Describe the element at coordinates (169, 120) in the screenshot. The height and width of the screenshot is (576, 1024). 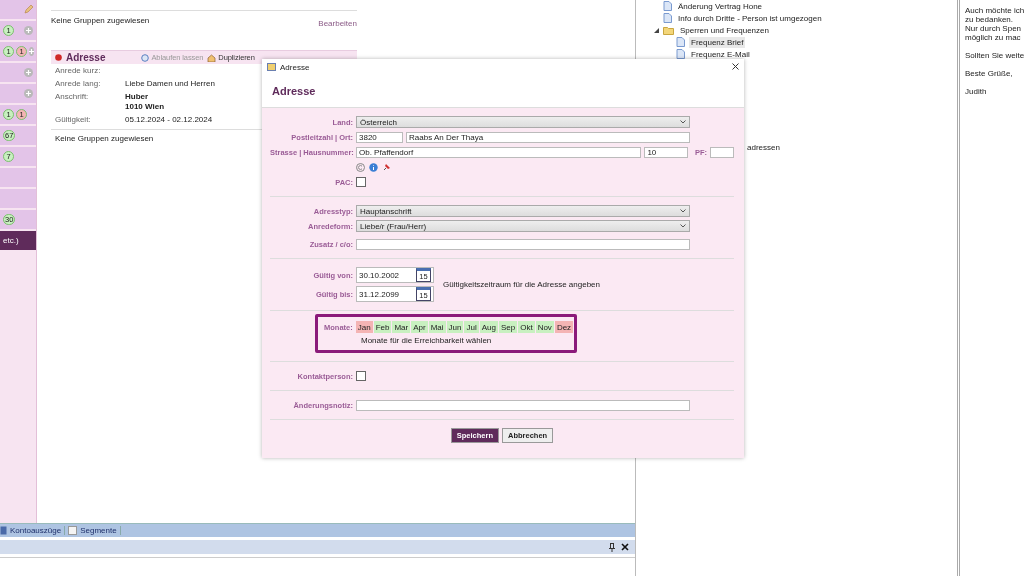
I see `field-value: 05.12.2024 - 02.12.2024` at that location.